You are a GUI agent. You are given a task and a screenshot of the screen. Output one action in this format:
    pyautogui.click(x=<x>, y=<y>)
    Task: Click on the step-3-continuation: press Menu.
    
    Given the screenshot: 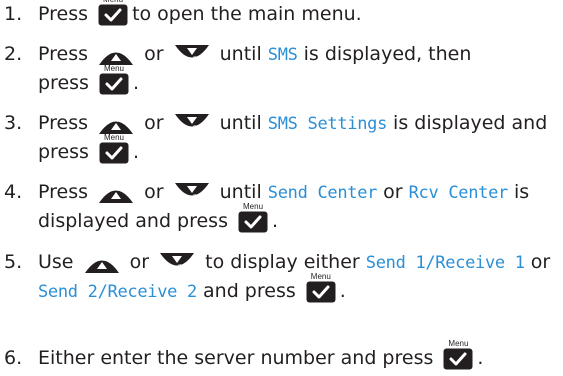 What is the action you would take?
    pyautogui.click(x=89, y=150)
    